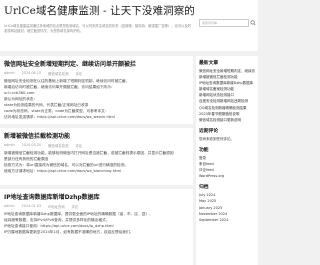 The width and height of the screenshot is (320, 265). Describe the element at coordinates (56, 206) in the screenshot. I see `post-category: IP地址查询` at that location.